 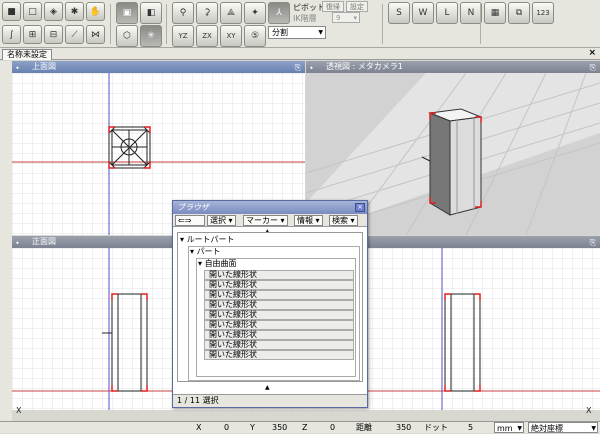 I want to click on left-splitter, so click(x=6, y=241).